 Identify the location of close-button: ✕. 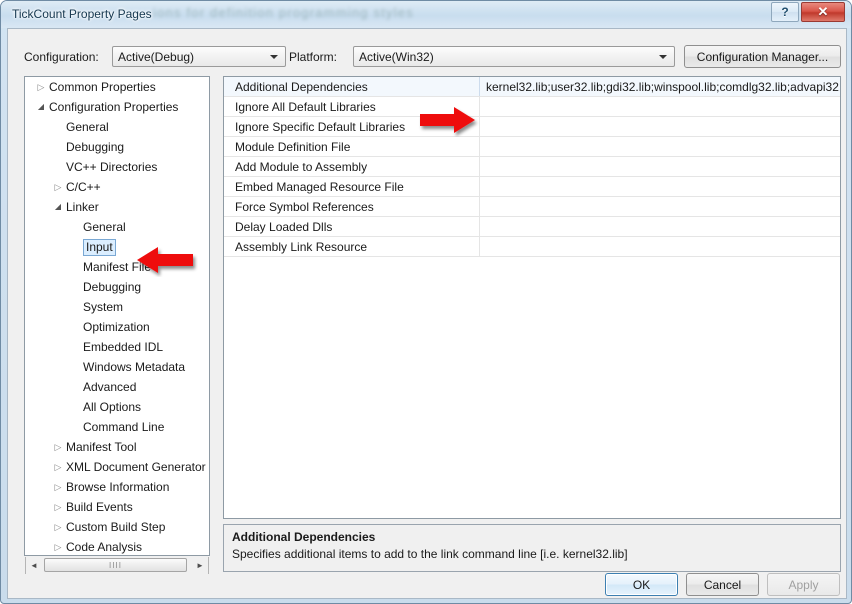
(823, 12).